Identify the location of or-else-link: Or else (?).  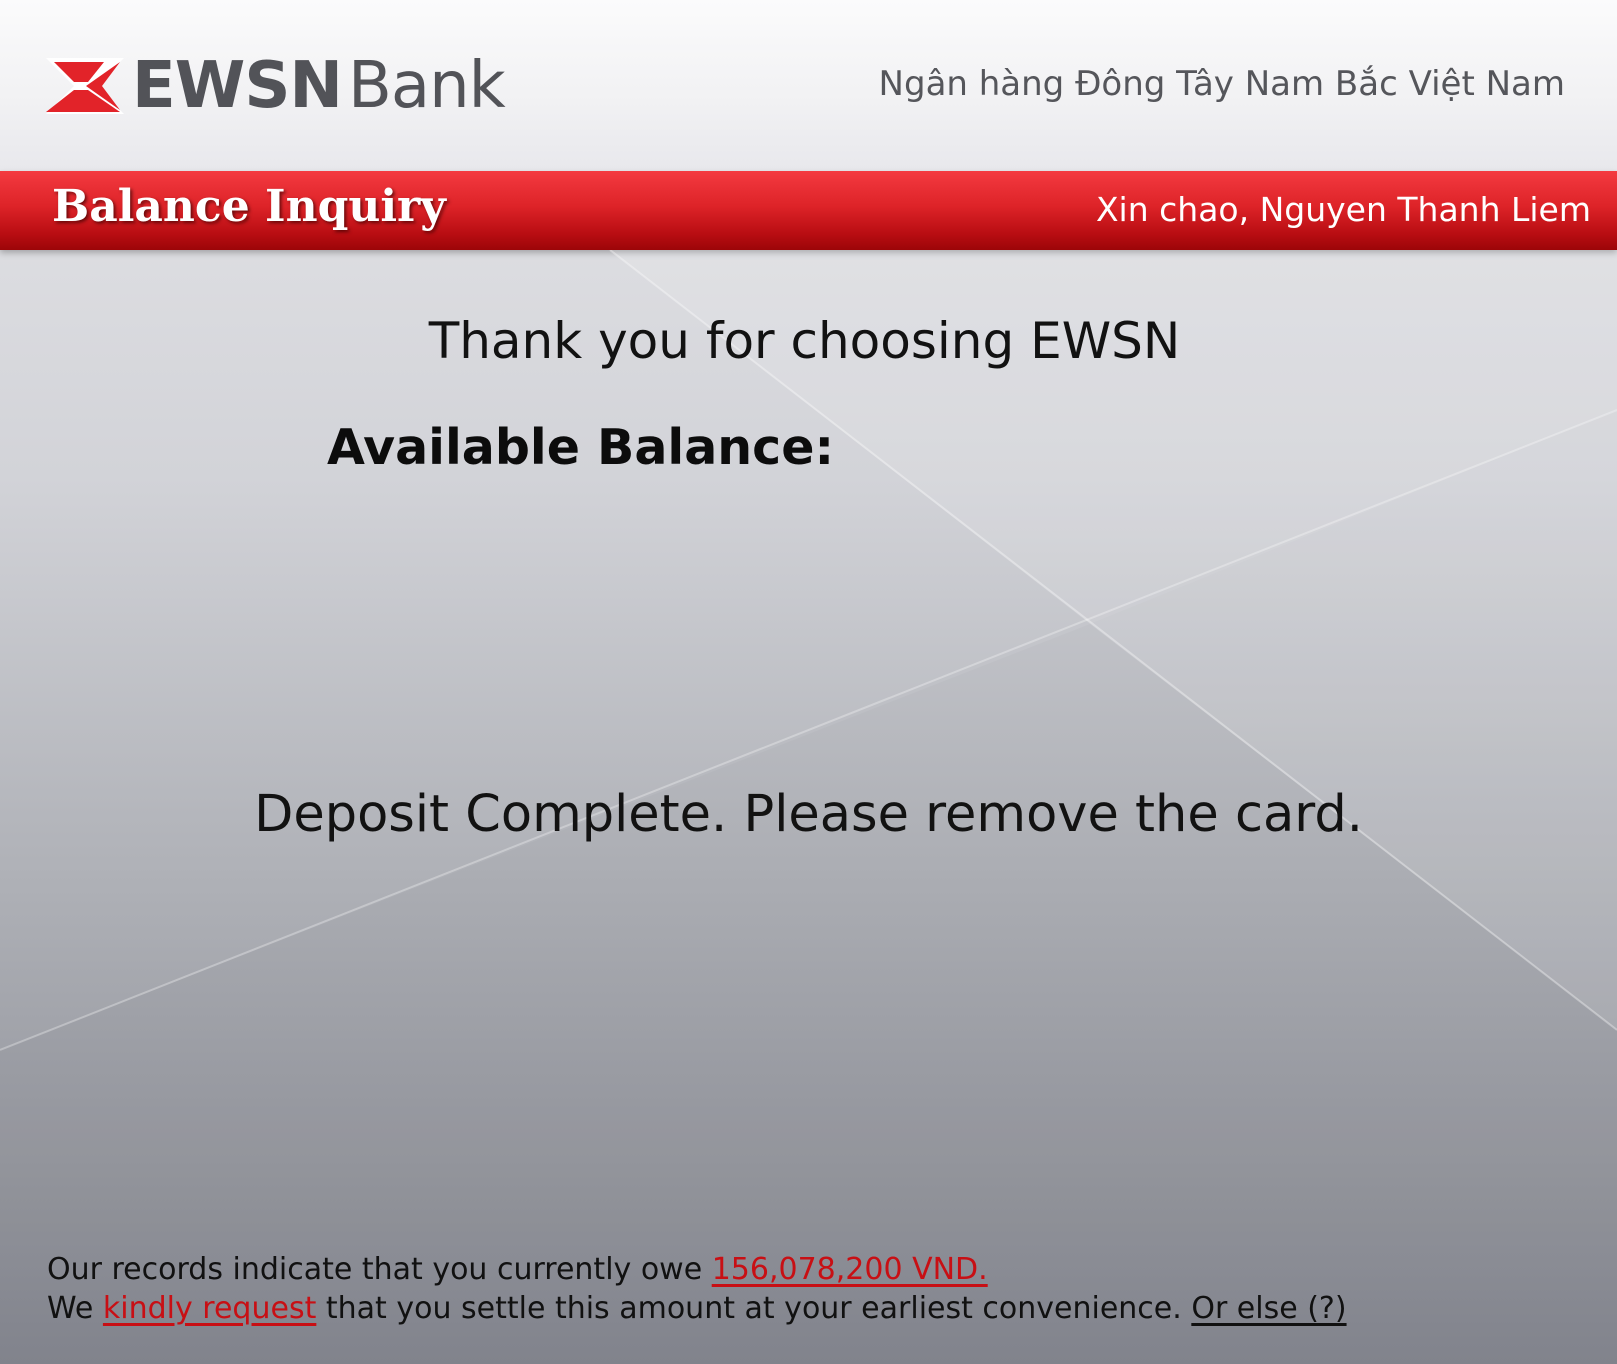
(1268, 1308).